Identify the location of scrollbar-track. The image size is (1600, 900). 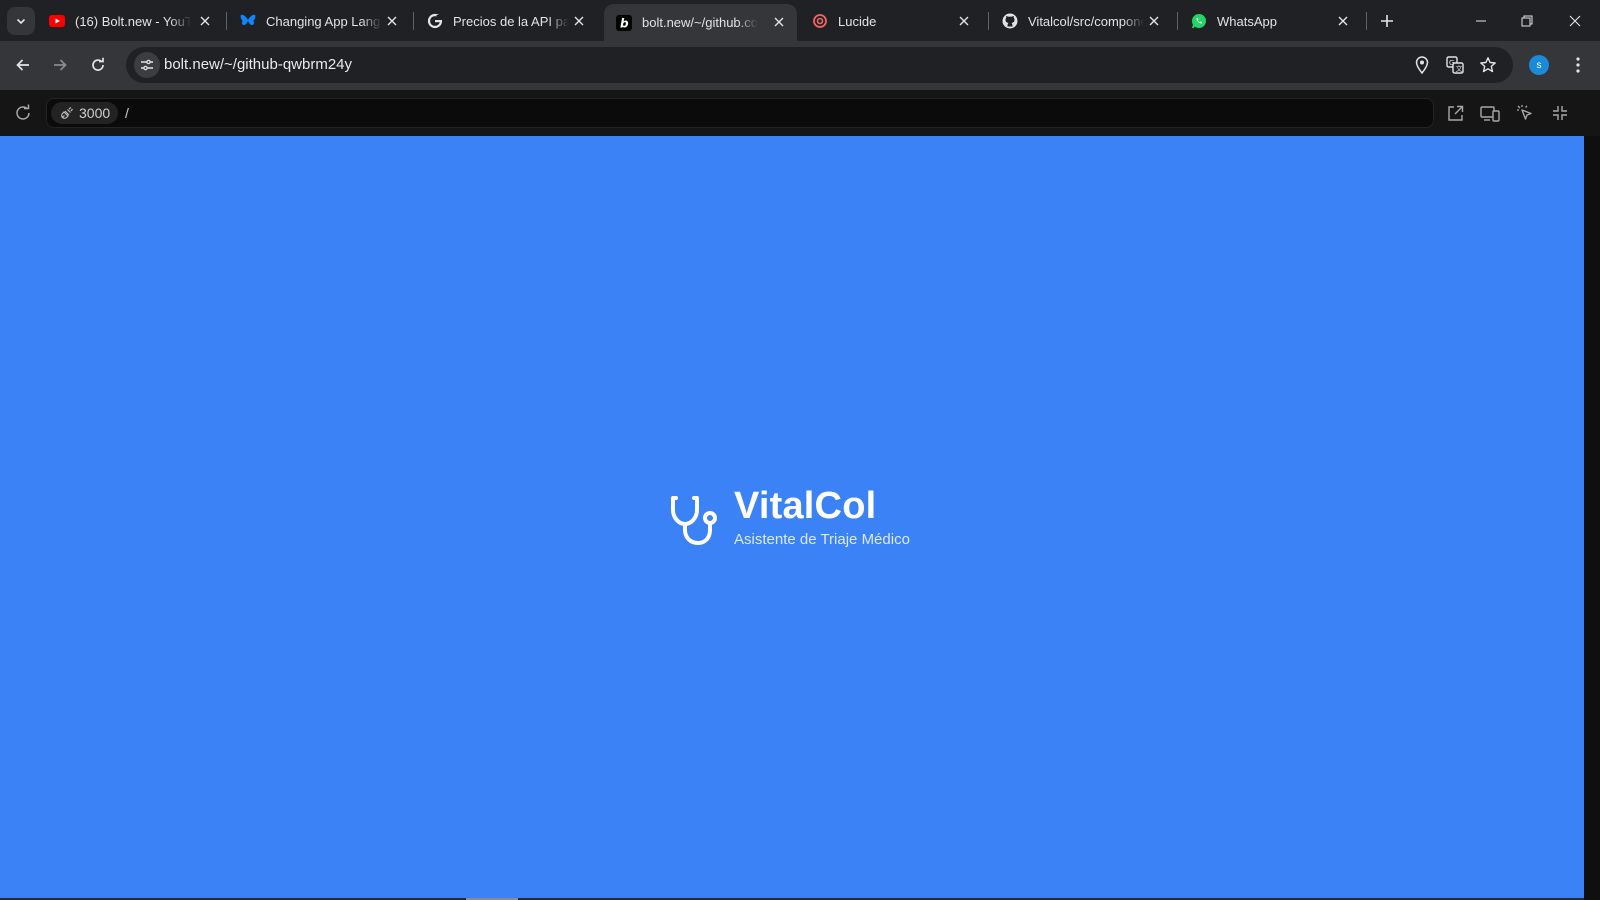
(1592, 518).